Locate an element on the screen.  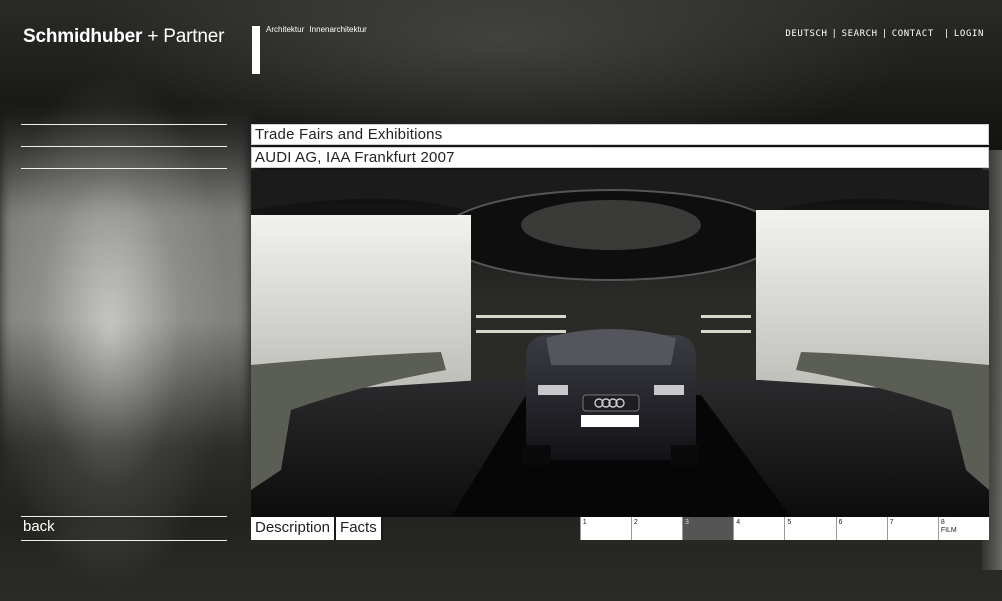
facts-button: Facts is located at coordinates (359, 528).